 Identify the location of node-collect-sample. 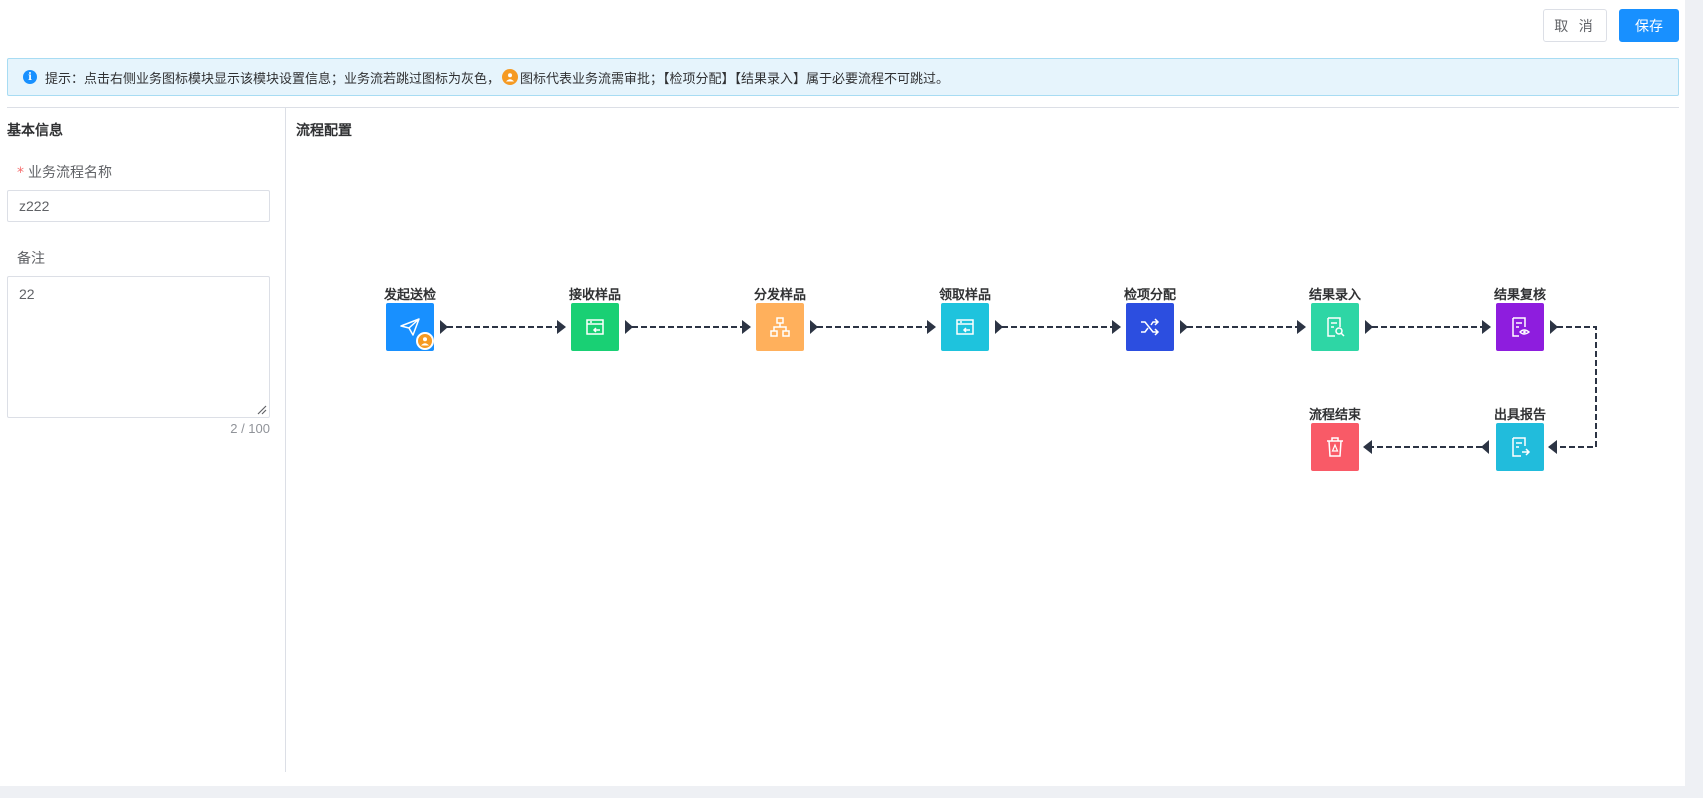
(965, 327).